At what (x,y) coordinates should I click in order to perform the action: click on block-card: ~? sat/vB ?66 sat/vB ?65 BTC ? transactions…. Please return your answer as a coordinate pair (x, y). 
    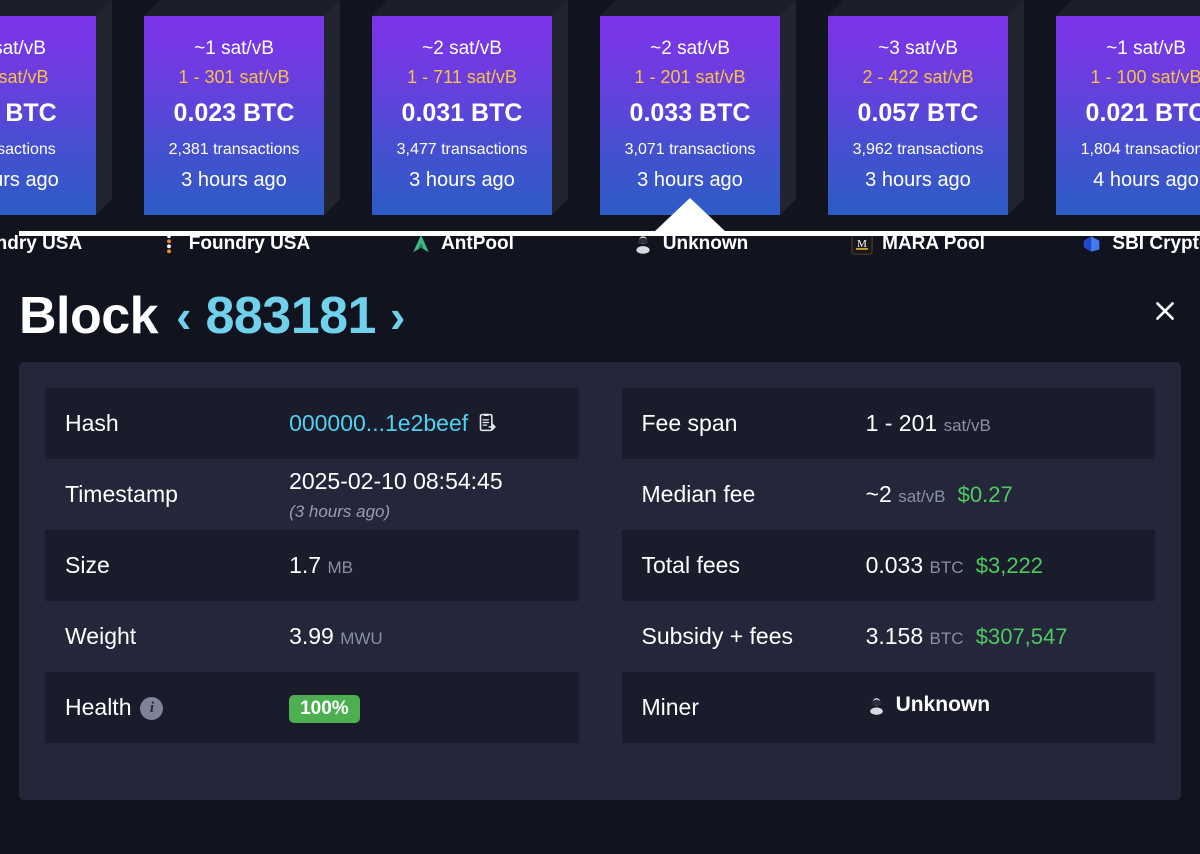
    Looking at the image, I should click on (60, 129).